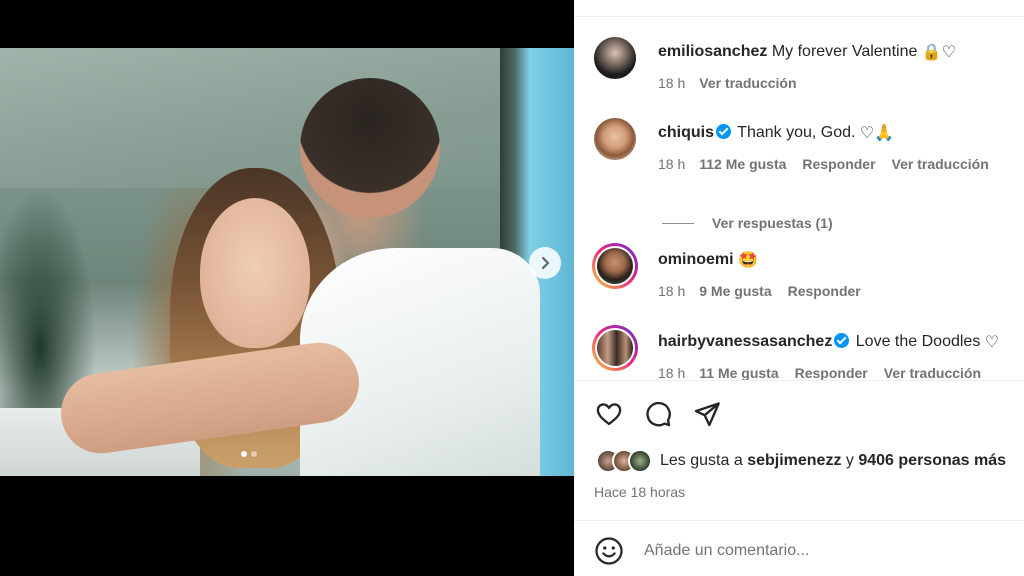 This screenshot has width=1024, height=576. I want to click on like-button, so click(609, 414).